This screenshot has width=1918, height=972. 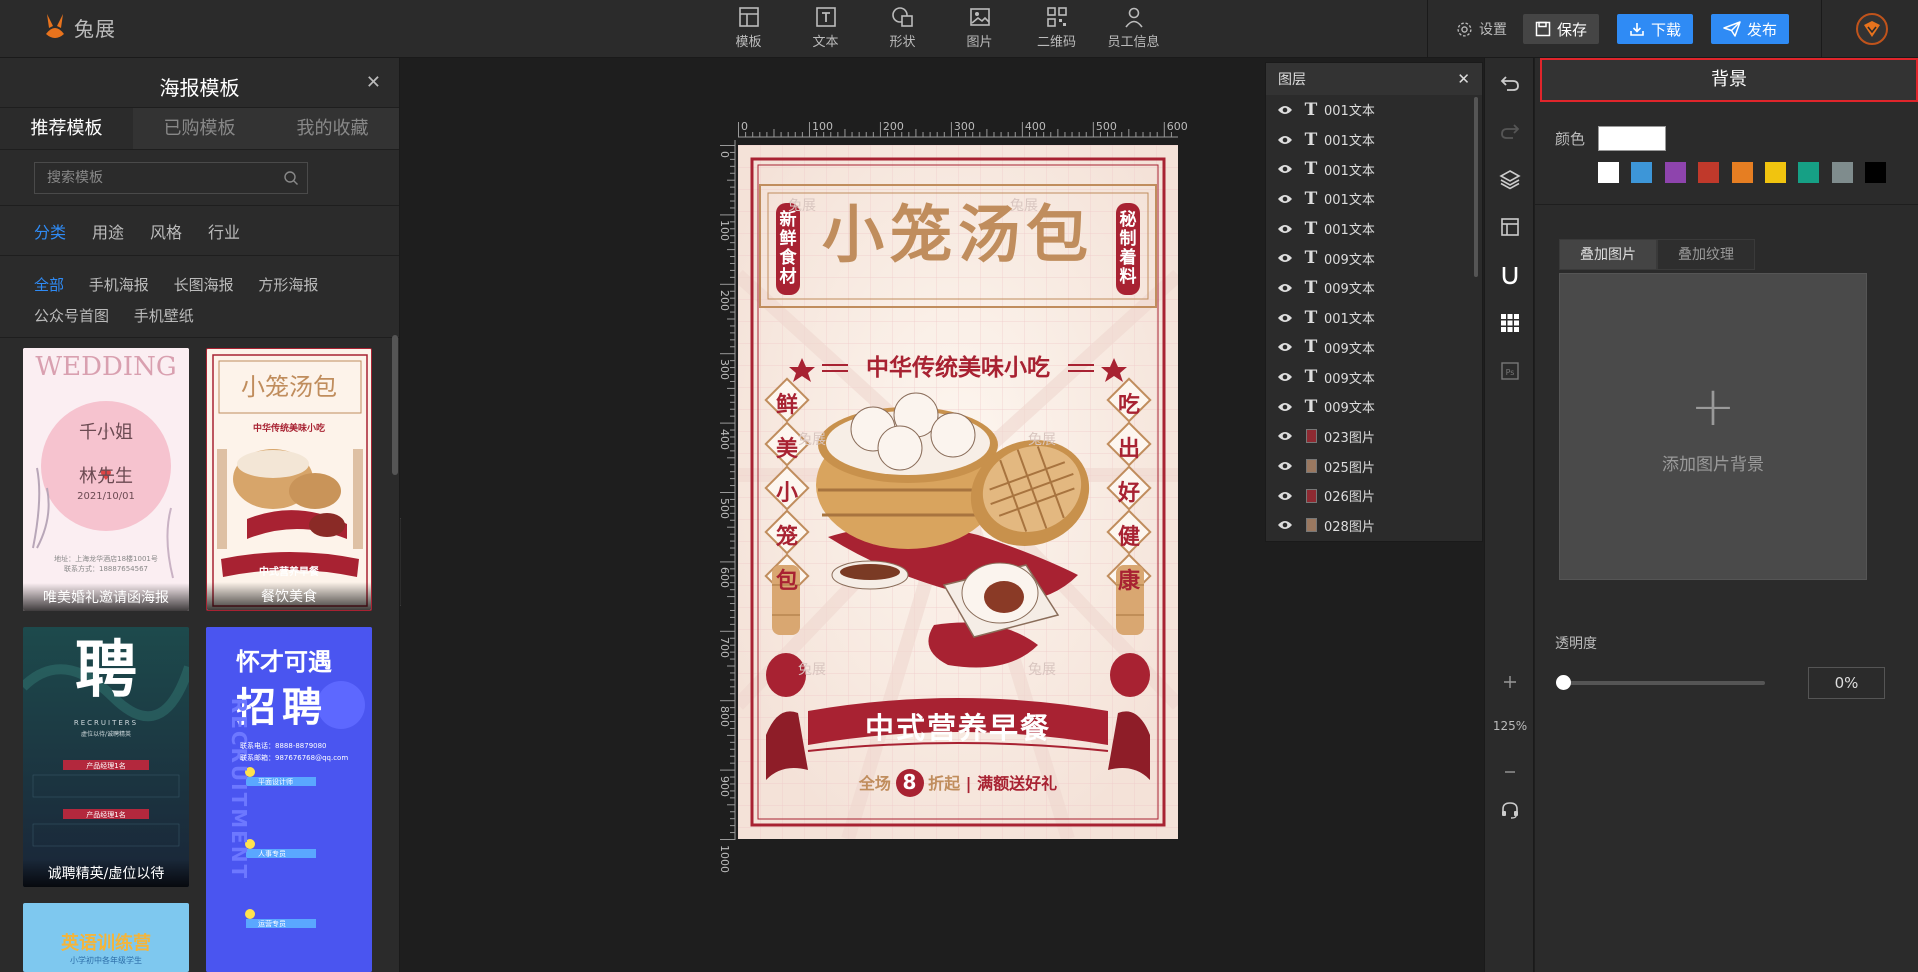 What do you see at coordinates (171, 178) in the screenshot?
I see `search-input` at bounding box center [171, 178].